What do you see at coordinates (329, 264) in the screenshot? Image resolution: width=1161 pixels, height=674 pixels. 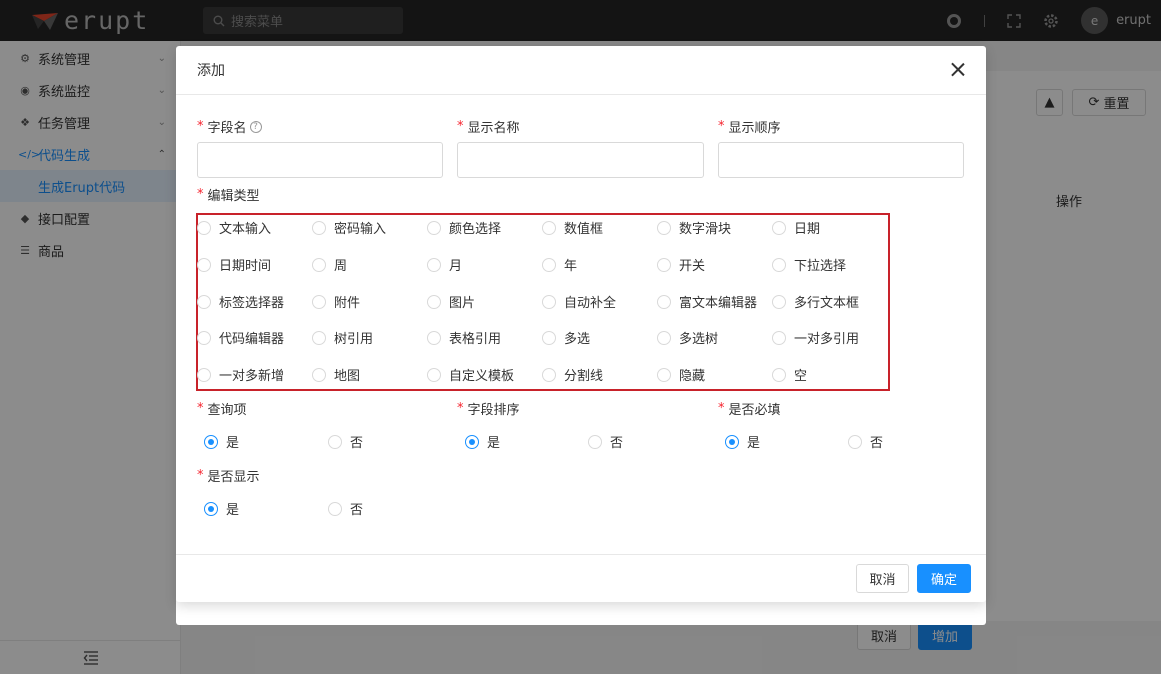 I see `edit-type-radio: 周` at bounding box center [329, 264].